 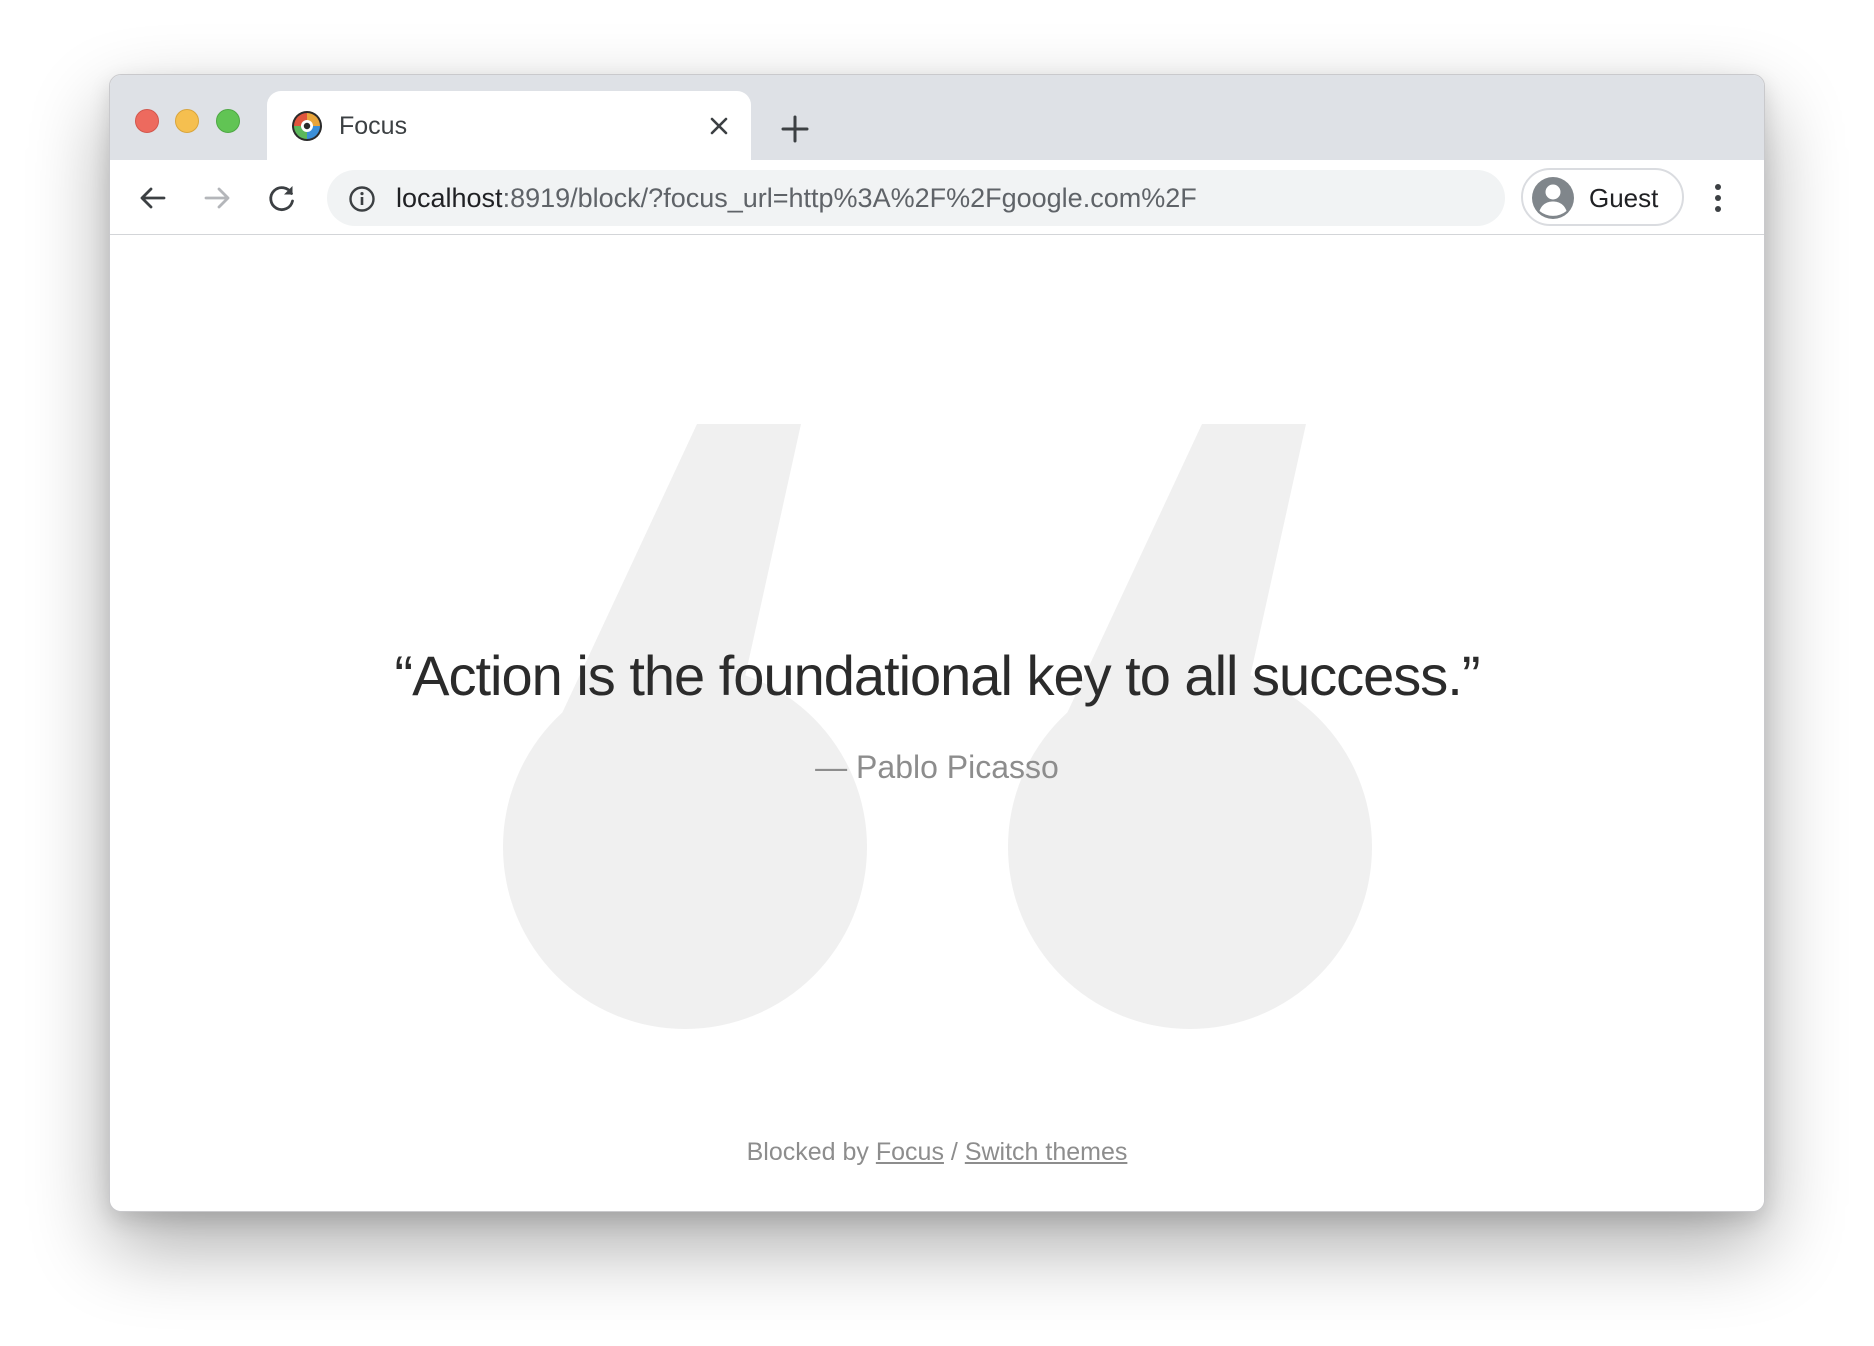 I want to click on quote-author: — Pablo Picasso, so click(x=937, y=767).